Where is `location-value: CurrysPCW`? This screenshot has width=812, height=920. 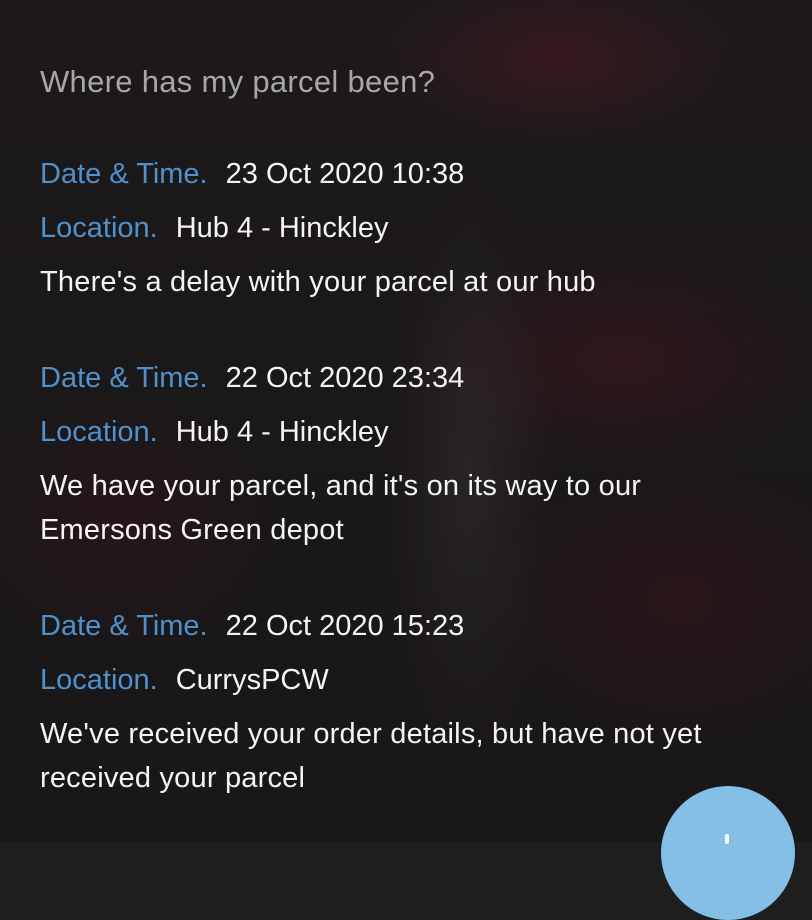
location-value: CurrysPCW is located at coordinates (252, 680).